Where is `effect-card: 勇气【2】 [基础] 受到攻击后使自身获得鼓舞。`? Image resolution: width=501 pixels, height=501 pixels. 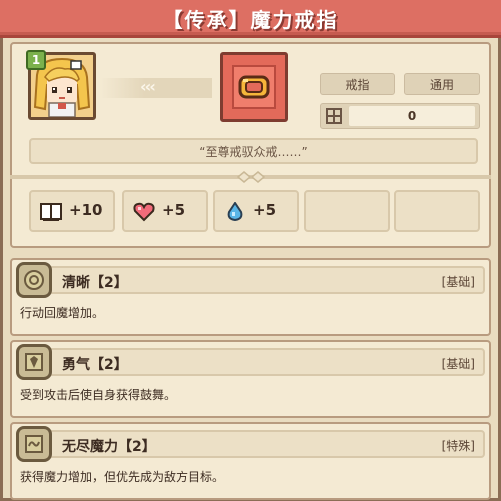 effect-card: 勇气【2】 [基础] 受到攻击后使自身获得鼓舞。 is located at coordinates (250, 379).